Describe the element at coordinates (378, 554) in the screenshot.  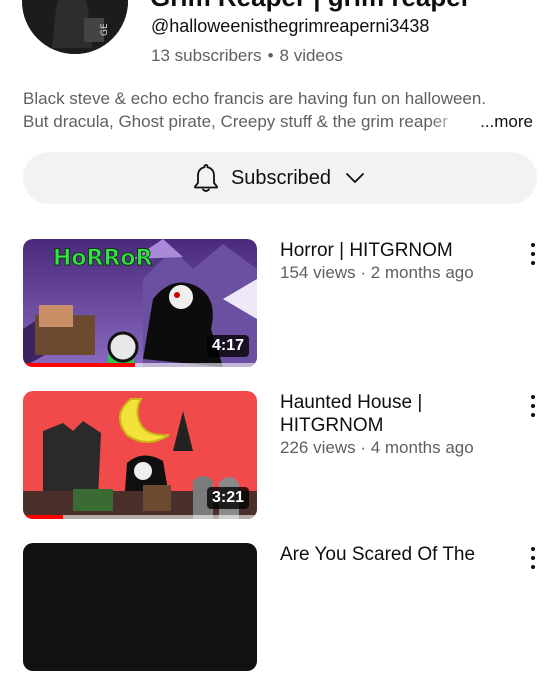
I see `video-title-line: Are You Scared Of The` at that location.